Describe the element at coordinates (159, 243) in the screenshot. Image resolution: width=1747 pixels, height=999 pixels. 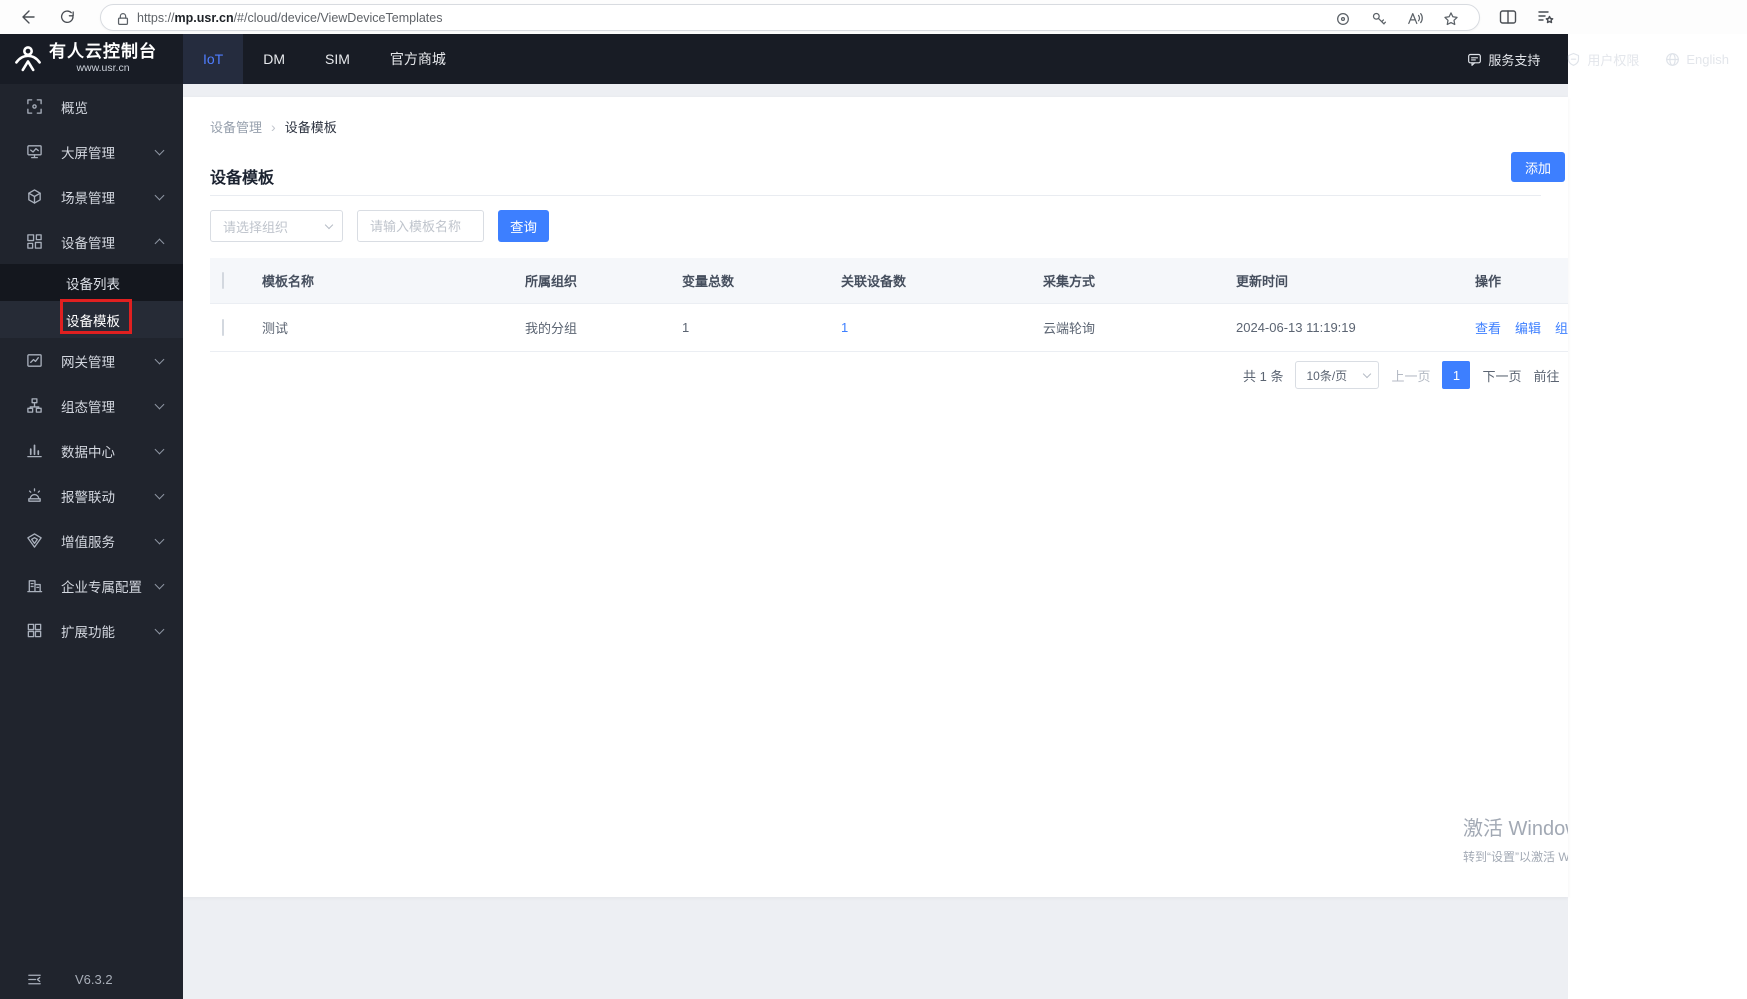
I see `chevron-up-icon` at that location.